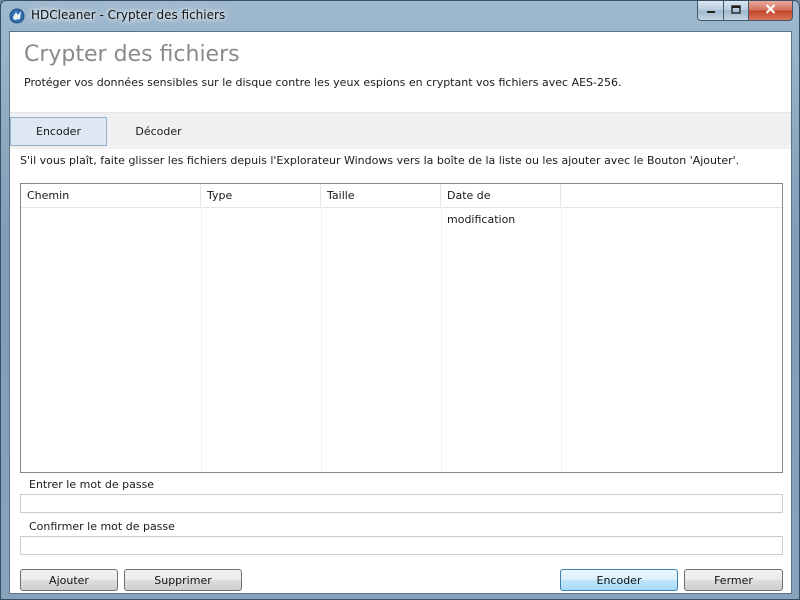 This screenshot has width=800, height=600. I want to click on close-window-button, so click(771, 11).